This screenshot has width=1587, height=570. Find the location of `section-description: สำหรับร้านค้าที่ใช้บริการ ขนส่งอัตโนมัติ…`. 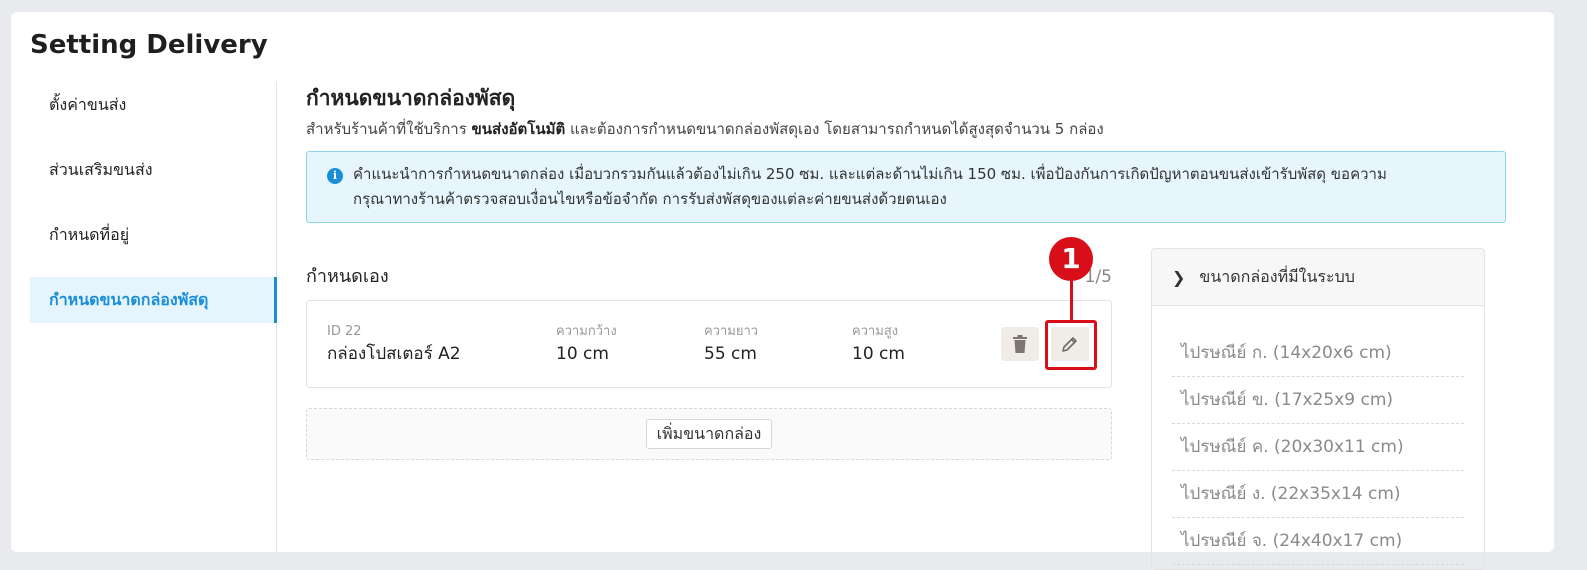

section-description: สำหรับร้านค้าที่ใช้บริการ ขนส่งอัตโนมัติ… is located at coordinates (705, 129).